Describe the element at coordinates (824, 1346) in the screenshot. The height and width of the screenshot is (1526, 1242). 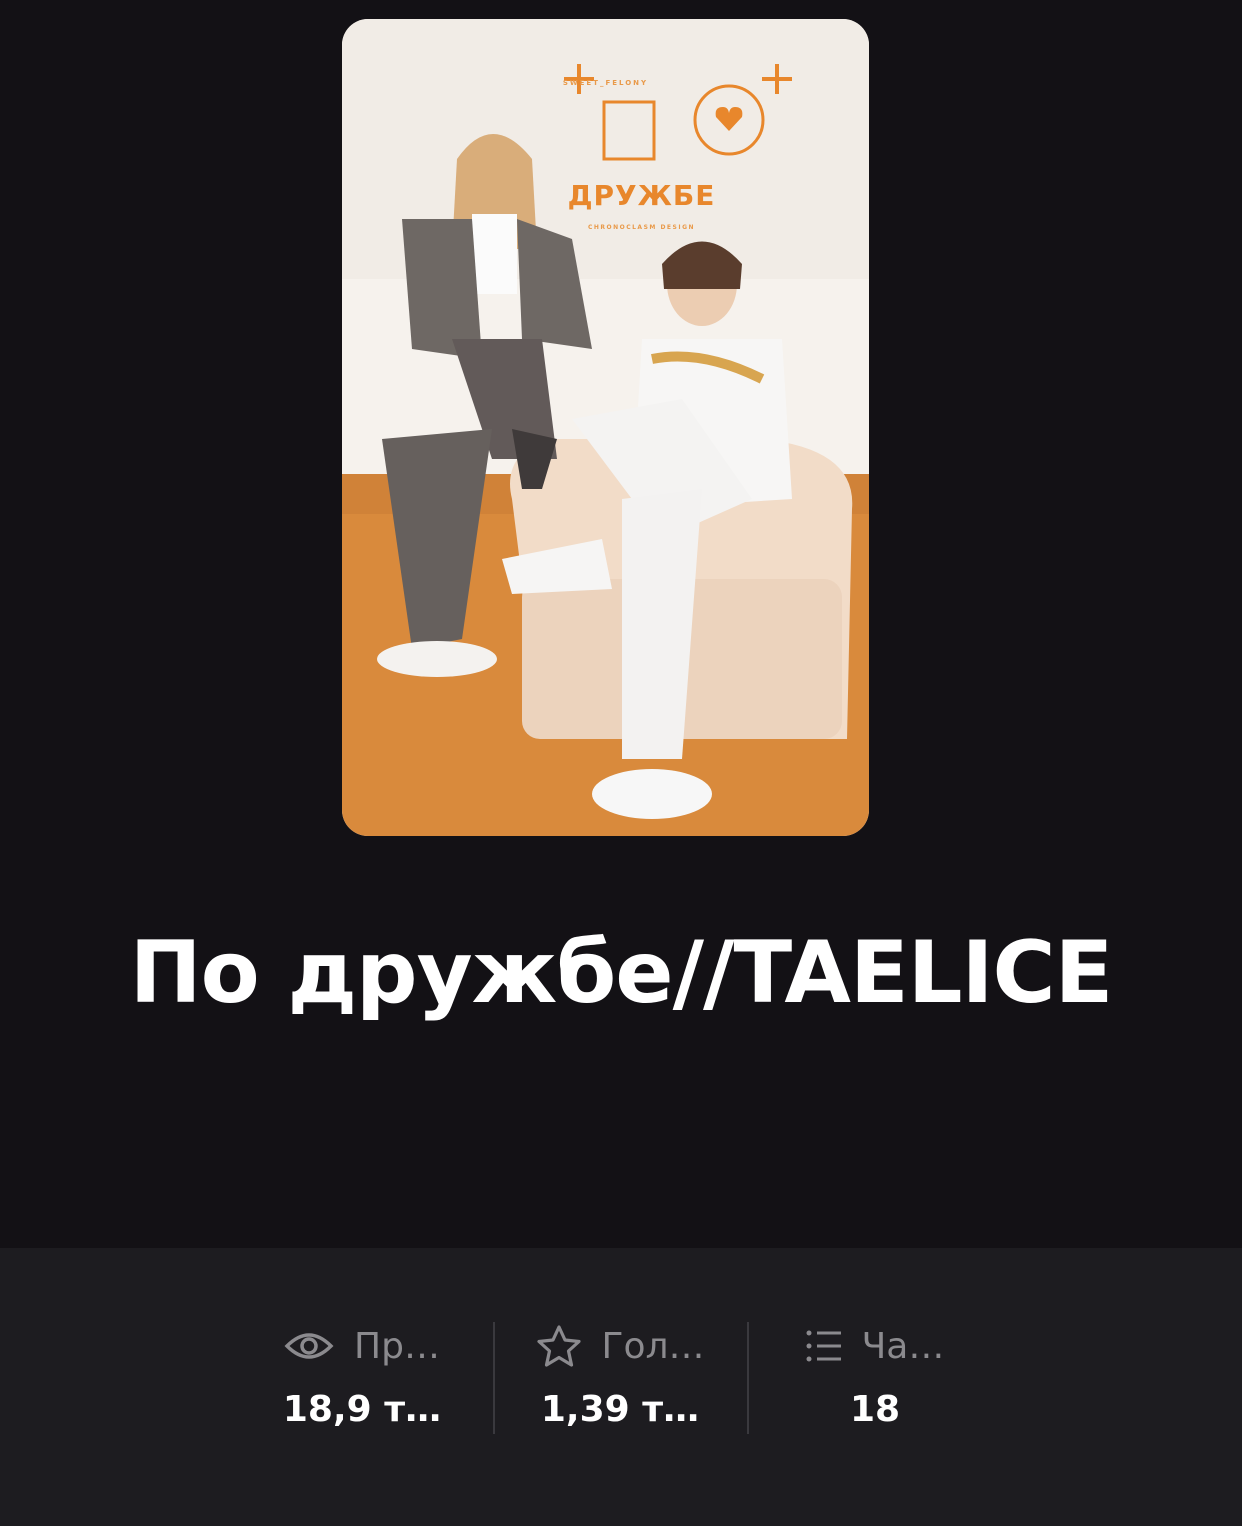
I see `list-icon` at that location.